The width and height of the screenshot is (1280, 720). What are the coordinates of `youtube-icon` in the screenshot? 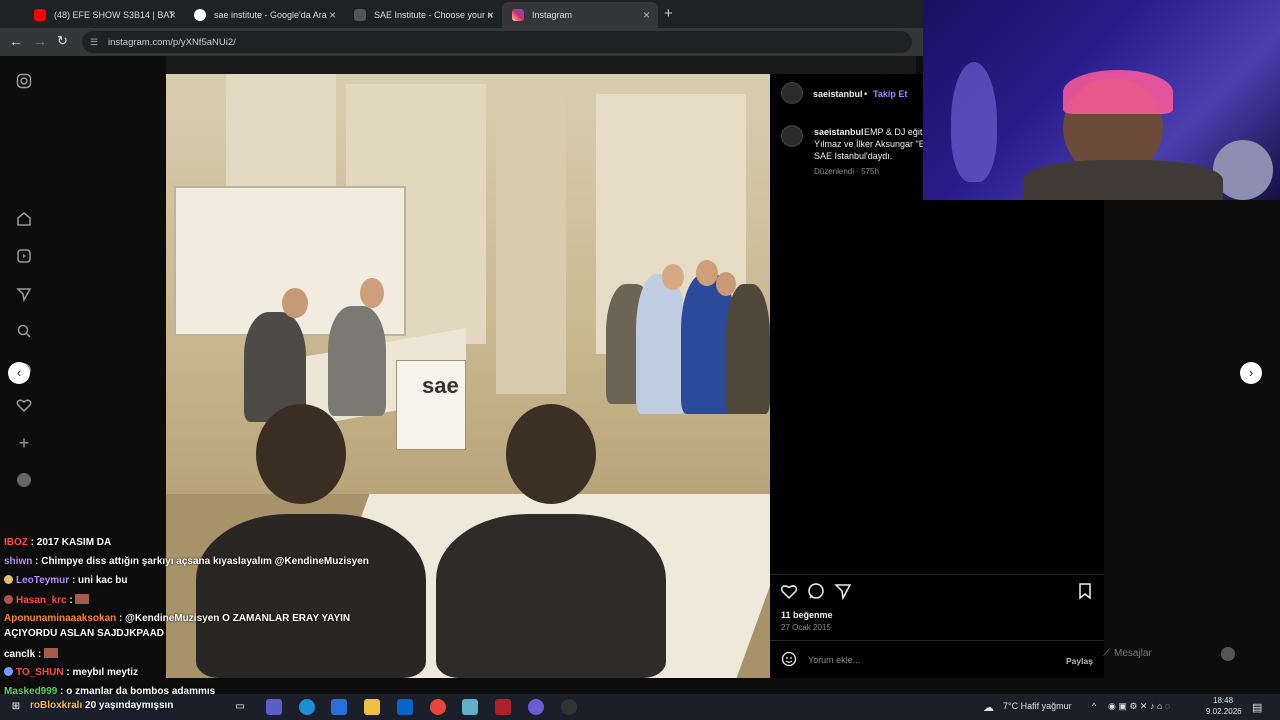 It's located at (40, 15).